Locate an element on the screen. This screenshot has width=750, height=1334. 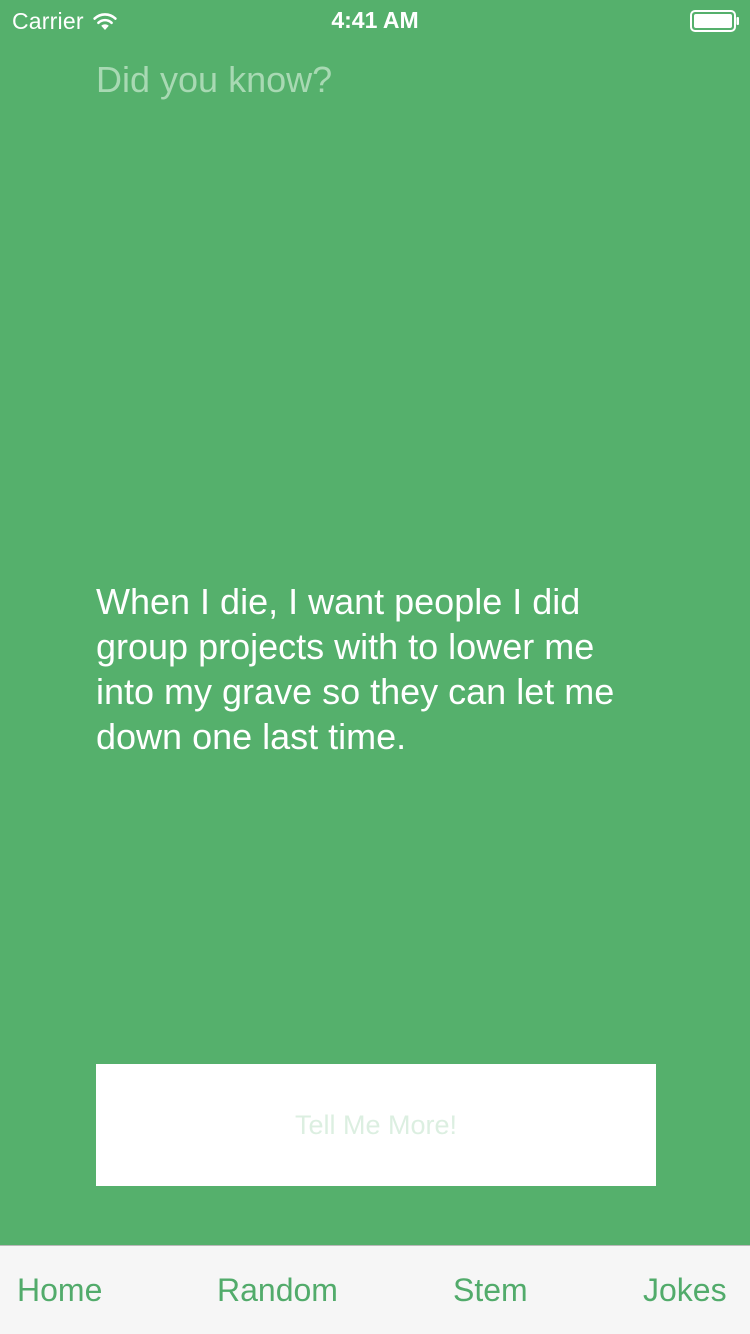
status-bar: Carrier 4:41 AM is located at coordinates (375, 20).